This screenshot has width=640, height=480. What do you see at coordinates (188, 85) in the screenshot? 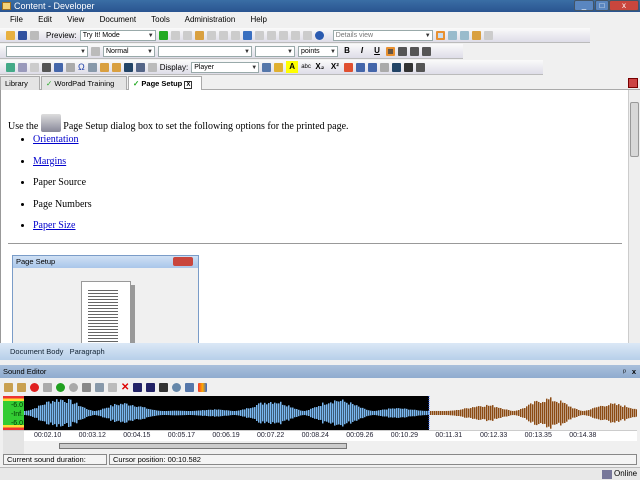
I see `tab-close-button: X` at bounding box center [188, 85].